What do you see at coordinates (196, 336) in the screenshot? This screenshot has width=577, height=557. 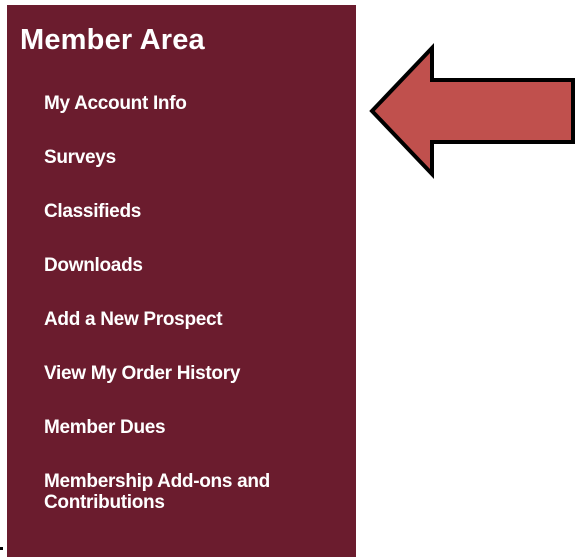 I see `menu-item-add-new-prospect: Add a New Prospect` at bounding box center [196, 336].